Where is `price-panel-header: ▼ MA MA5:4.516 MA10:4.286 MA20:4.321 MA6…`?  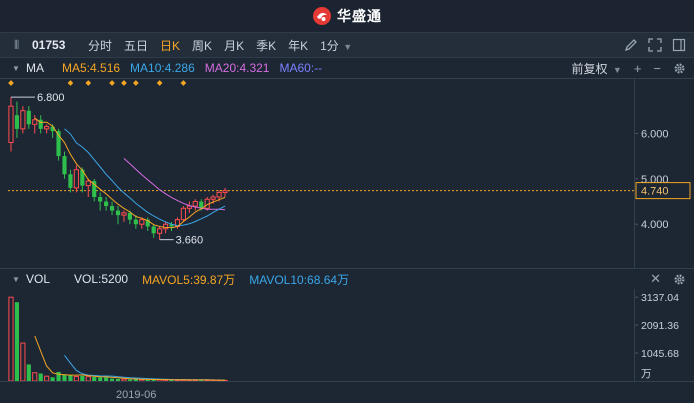 price-panel-header: ▼ MA MA5:4.516 MA10:4.286 MA20:4.321 MA6… is located at coordinates (347, 68).